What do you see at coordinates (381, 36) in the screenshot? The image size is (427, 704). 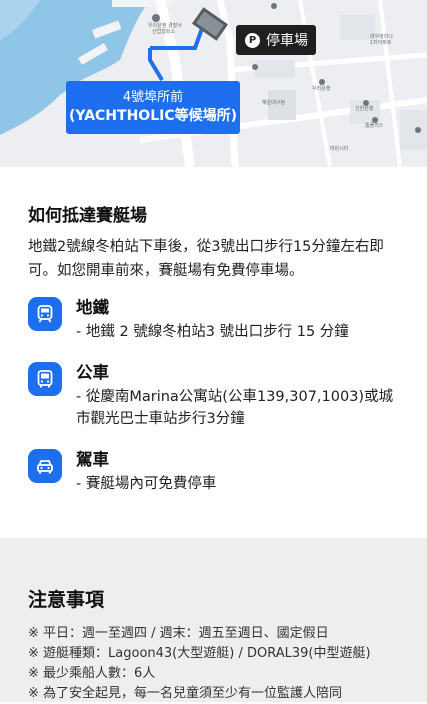 I see `svg-text: 대우마리나` at bounding box center [381, 36].